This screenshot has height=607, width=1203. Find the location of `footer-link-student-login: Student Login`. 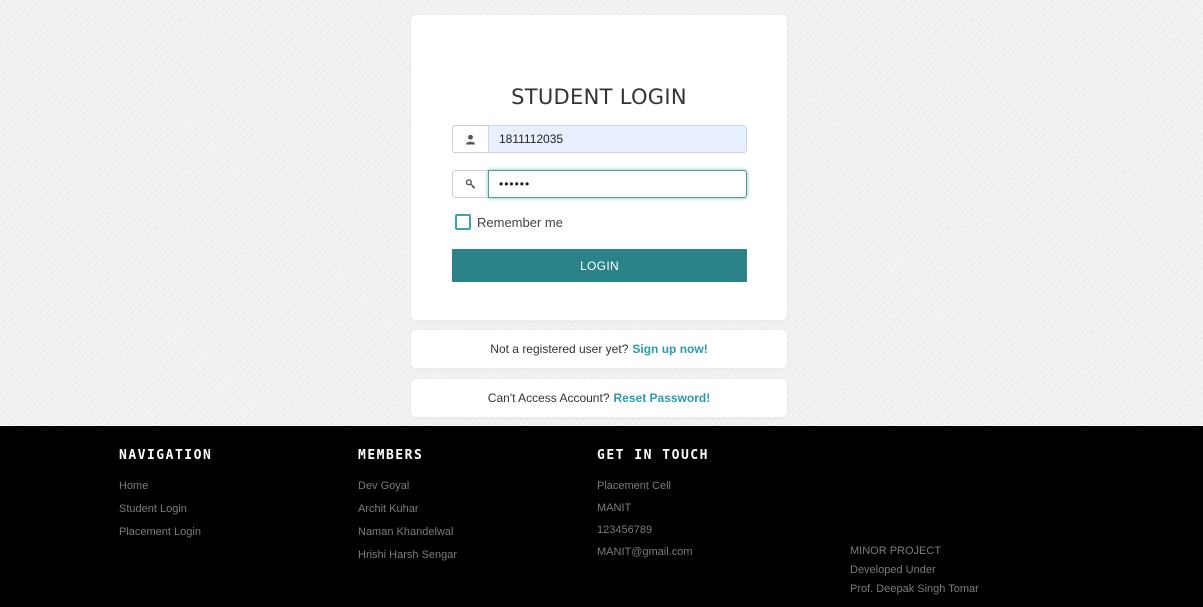

footer-link-student-login: Student Login is located at coordinates (165, 509).